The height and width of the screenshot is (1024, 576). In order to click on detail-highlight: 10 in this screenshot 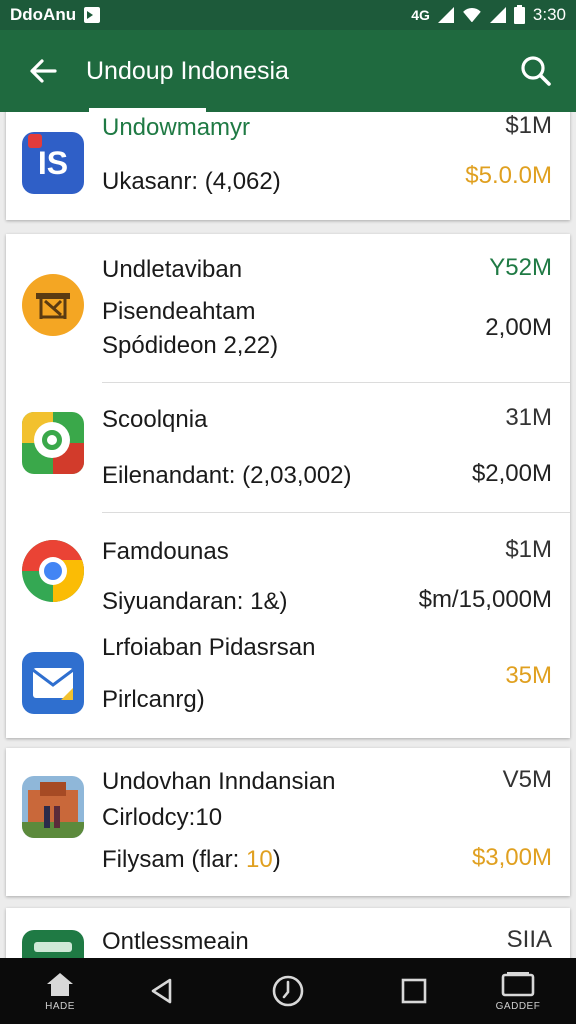, I will do `click(259, 859)`.